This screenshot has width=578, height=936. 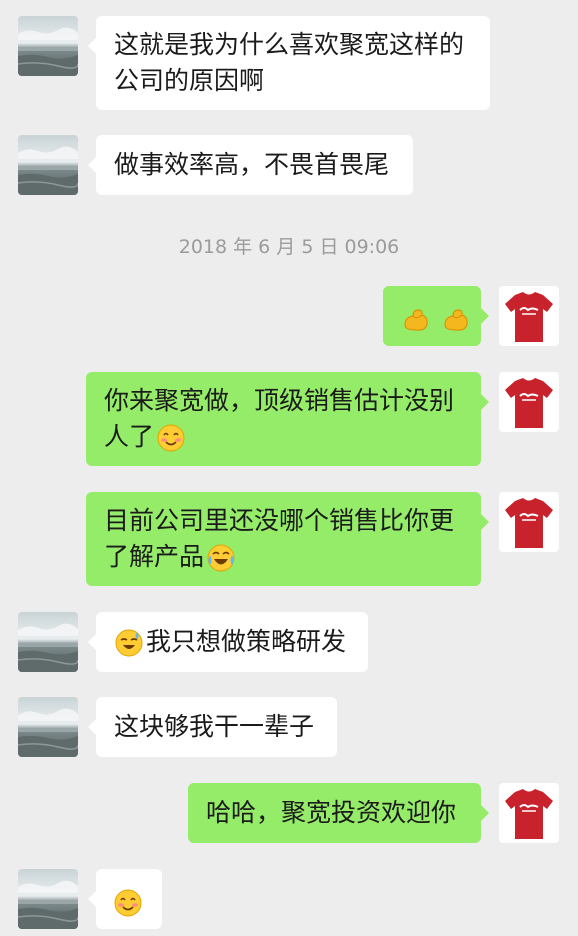 I want to click on message-text: 目前公司里还没哪个销售比你更, so click(x=279, y=520).